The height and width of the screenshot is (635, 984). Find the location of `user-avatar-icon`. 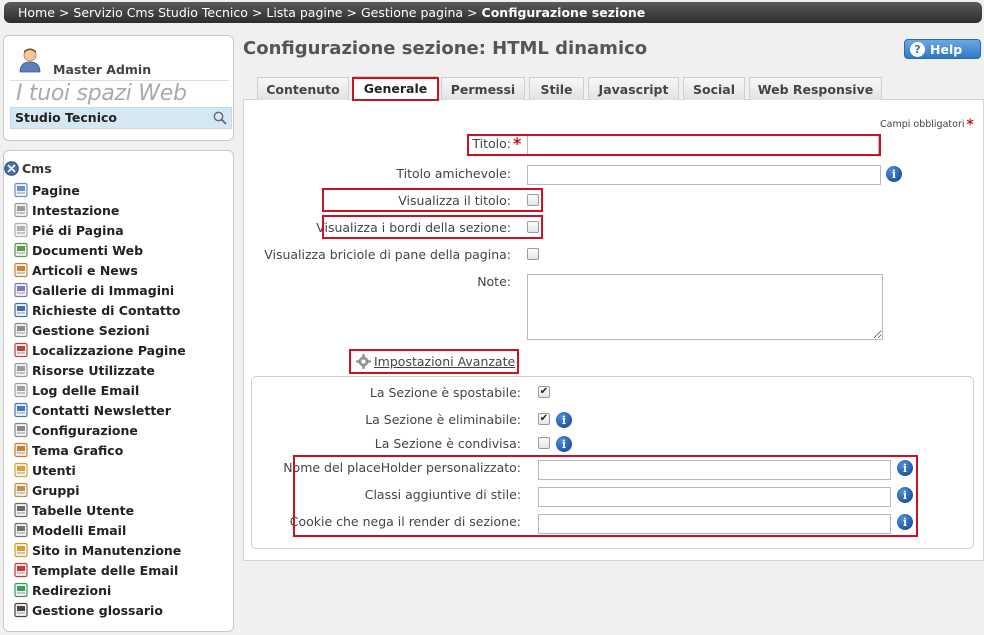

user-avatar-icon is located at coordinates (30, 60).